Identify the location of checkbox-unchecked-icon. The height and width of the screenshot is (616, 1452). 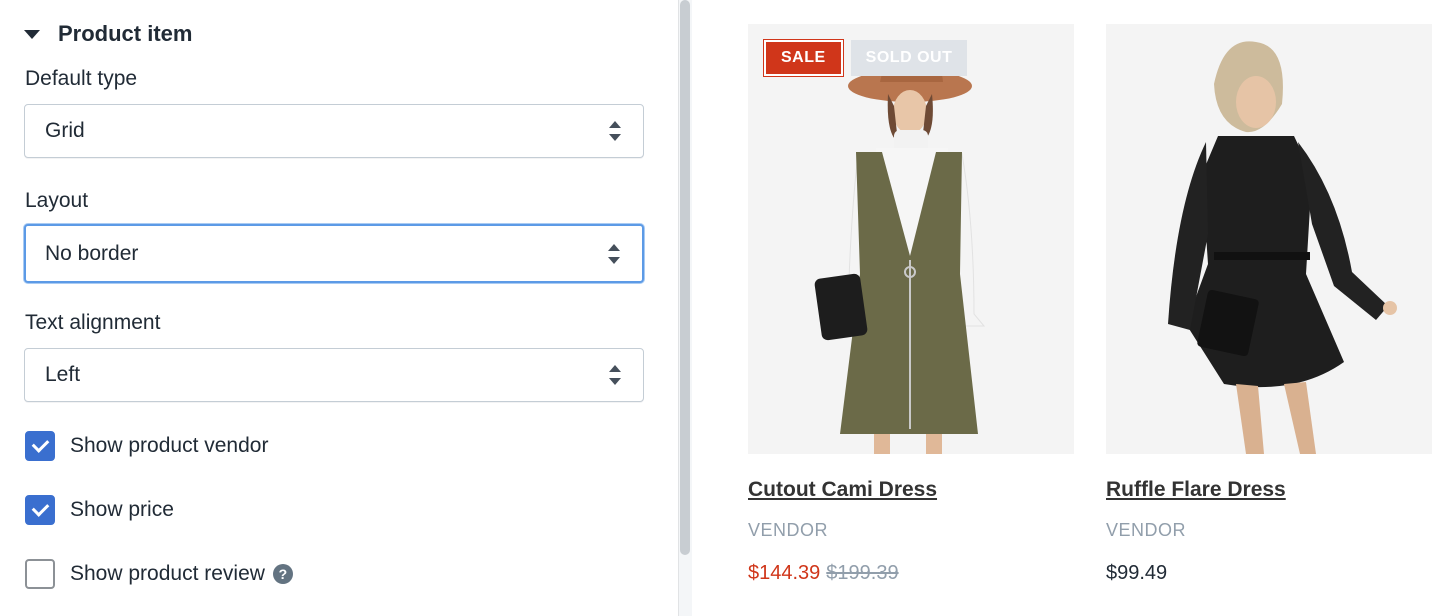
(40, 574).